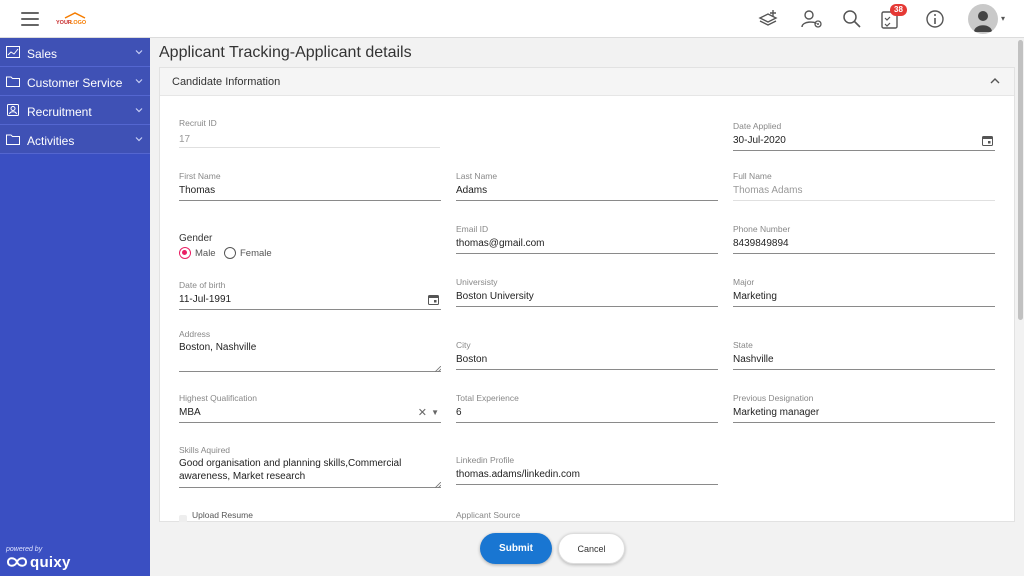  Describe the element at coordinates (190, 412) in the screenshot. I see `field-value: MBA` at that location.